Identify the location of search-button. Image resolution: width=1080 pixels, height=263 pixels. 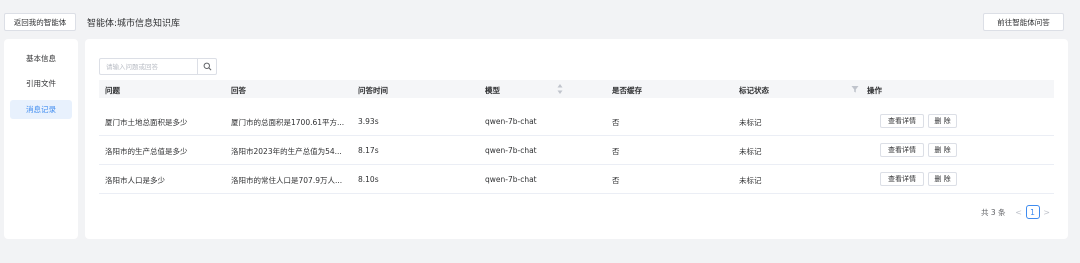
(206, 66).